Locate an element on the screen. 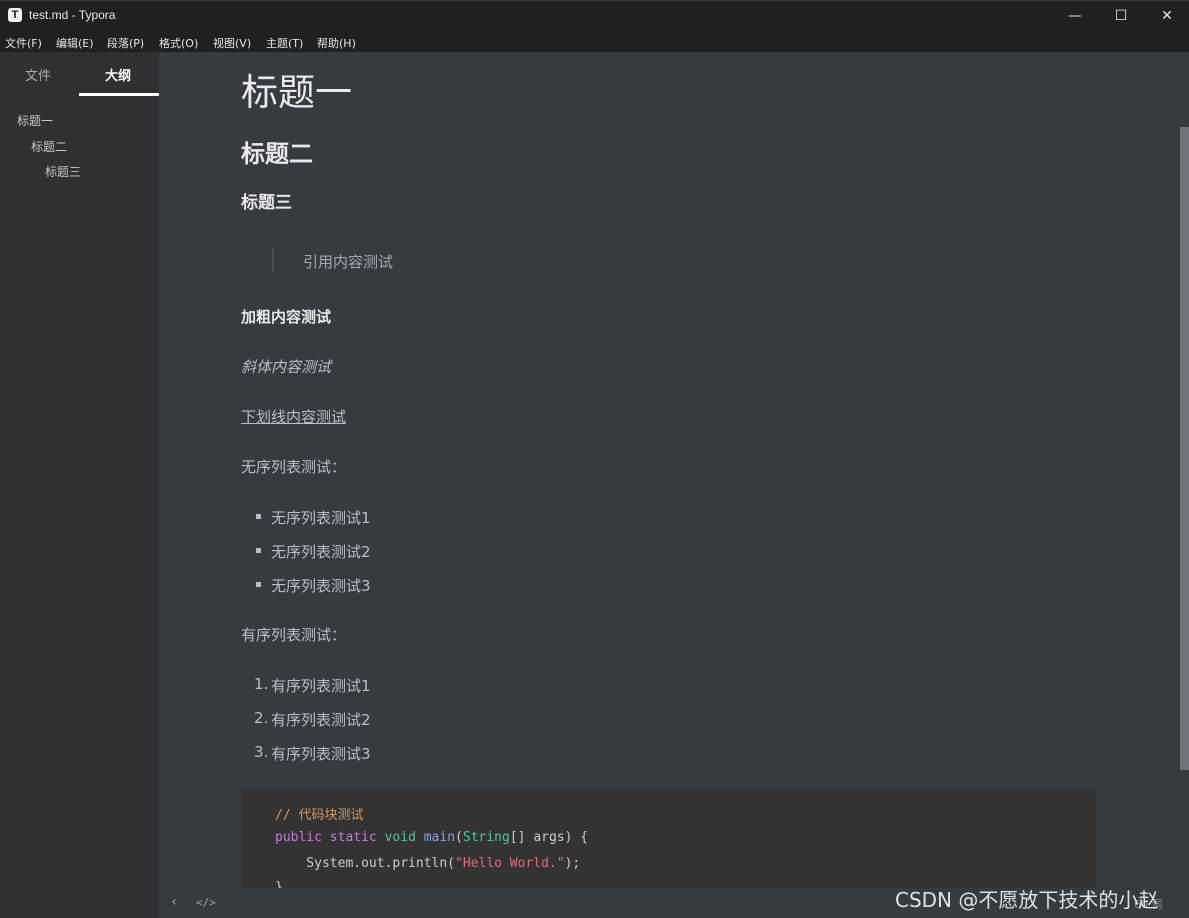 The image size is (1189, 918). unordered-list-intro: 无序列表测试： is located at coordinates (293, 466).